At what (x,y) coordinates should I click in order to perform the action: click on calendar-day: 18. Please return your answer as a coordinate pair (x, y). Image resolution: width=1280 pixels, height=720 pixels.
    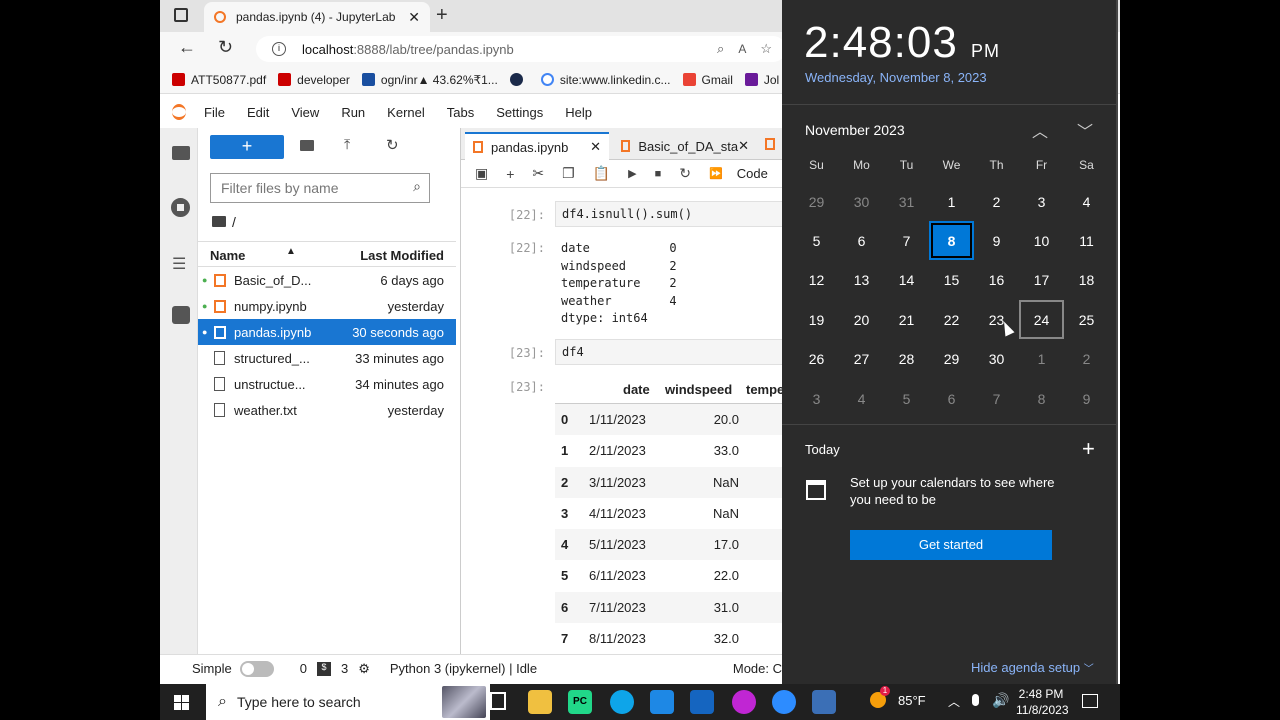
    Looking at the image, I should click on (1086, 280).